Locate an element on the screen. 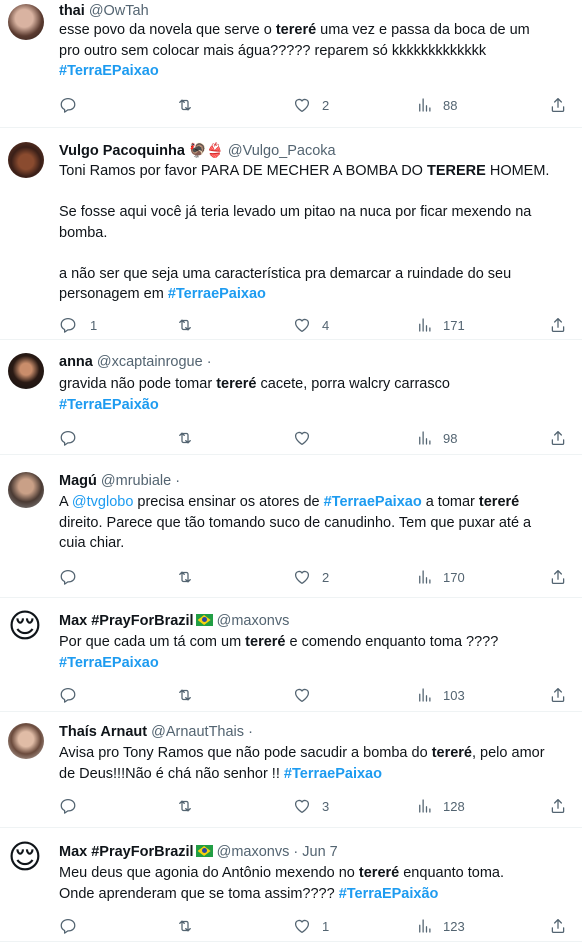 This screenshot has width=582, height=942. user-handle: @ArnautThais is located at coordinates (197, 732).